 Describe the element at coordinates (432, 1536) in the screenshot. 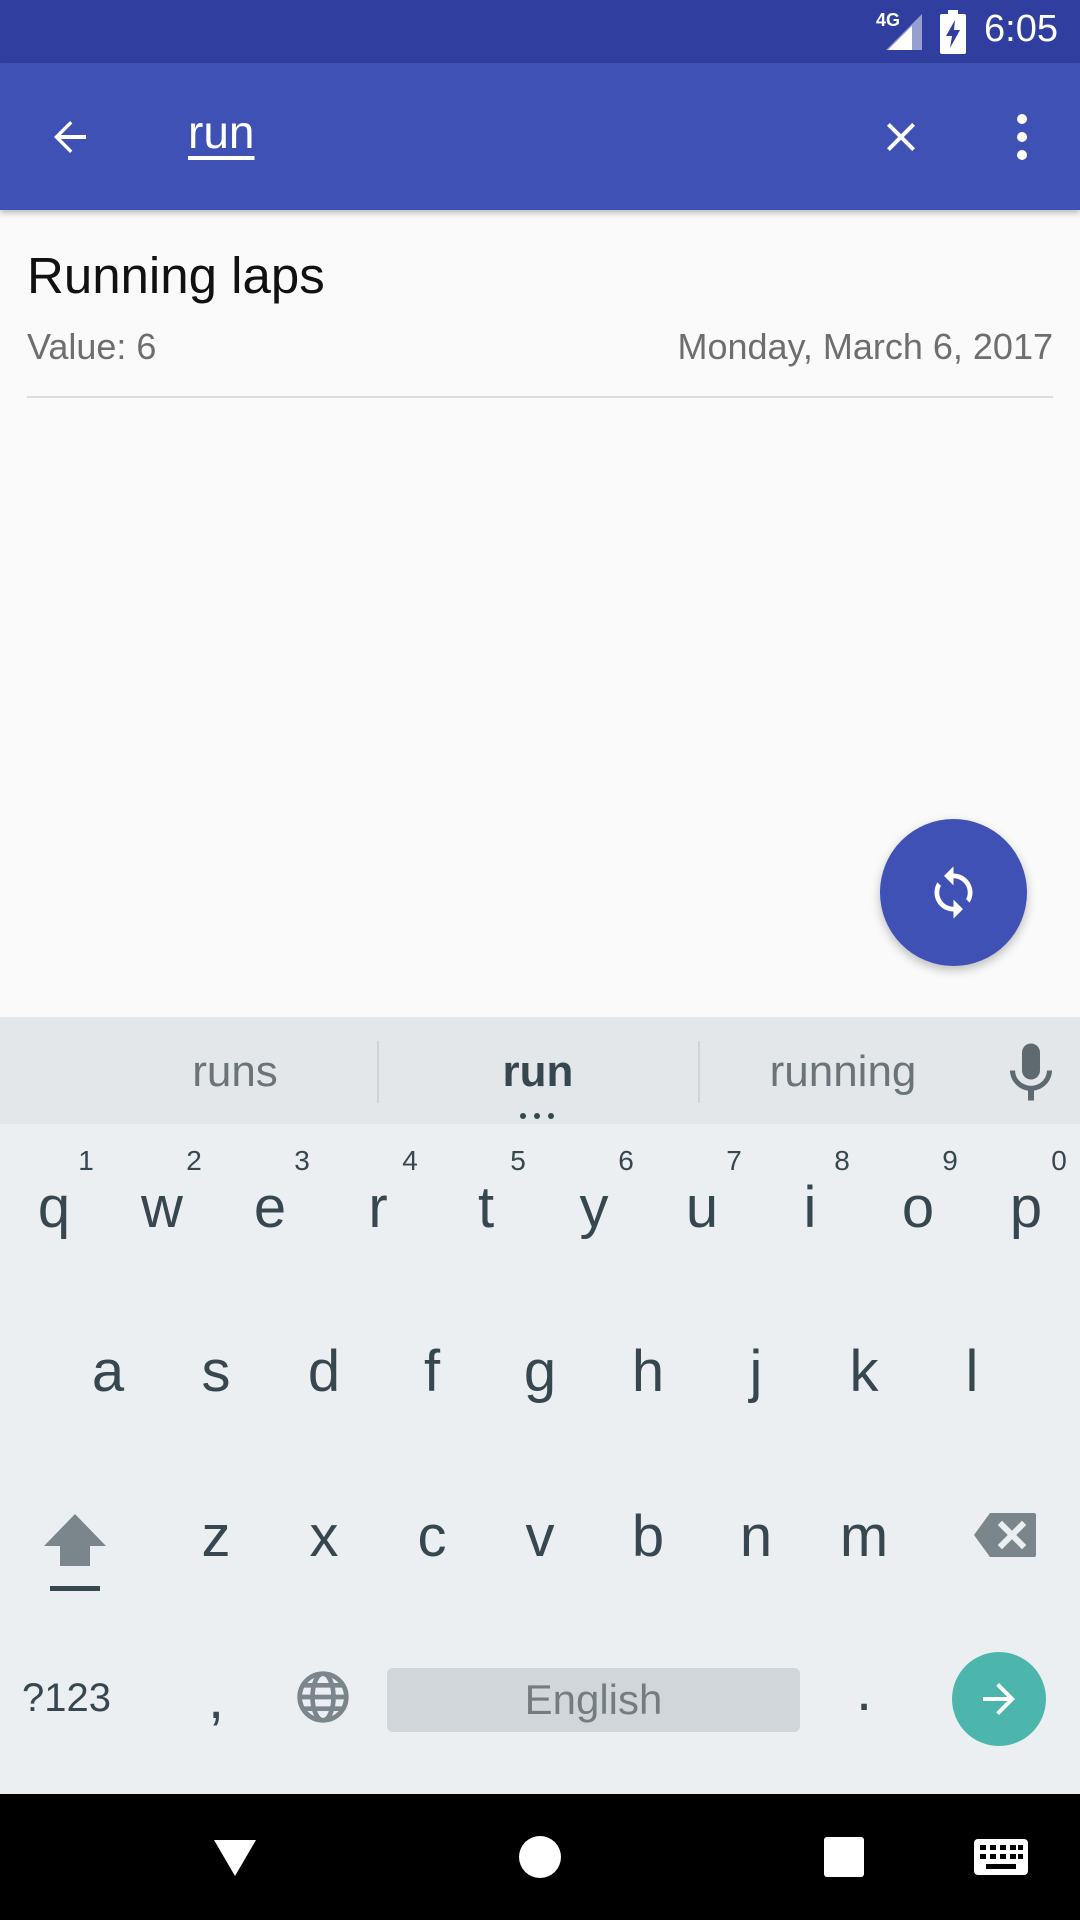

I see `key-c: c` at that location.